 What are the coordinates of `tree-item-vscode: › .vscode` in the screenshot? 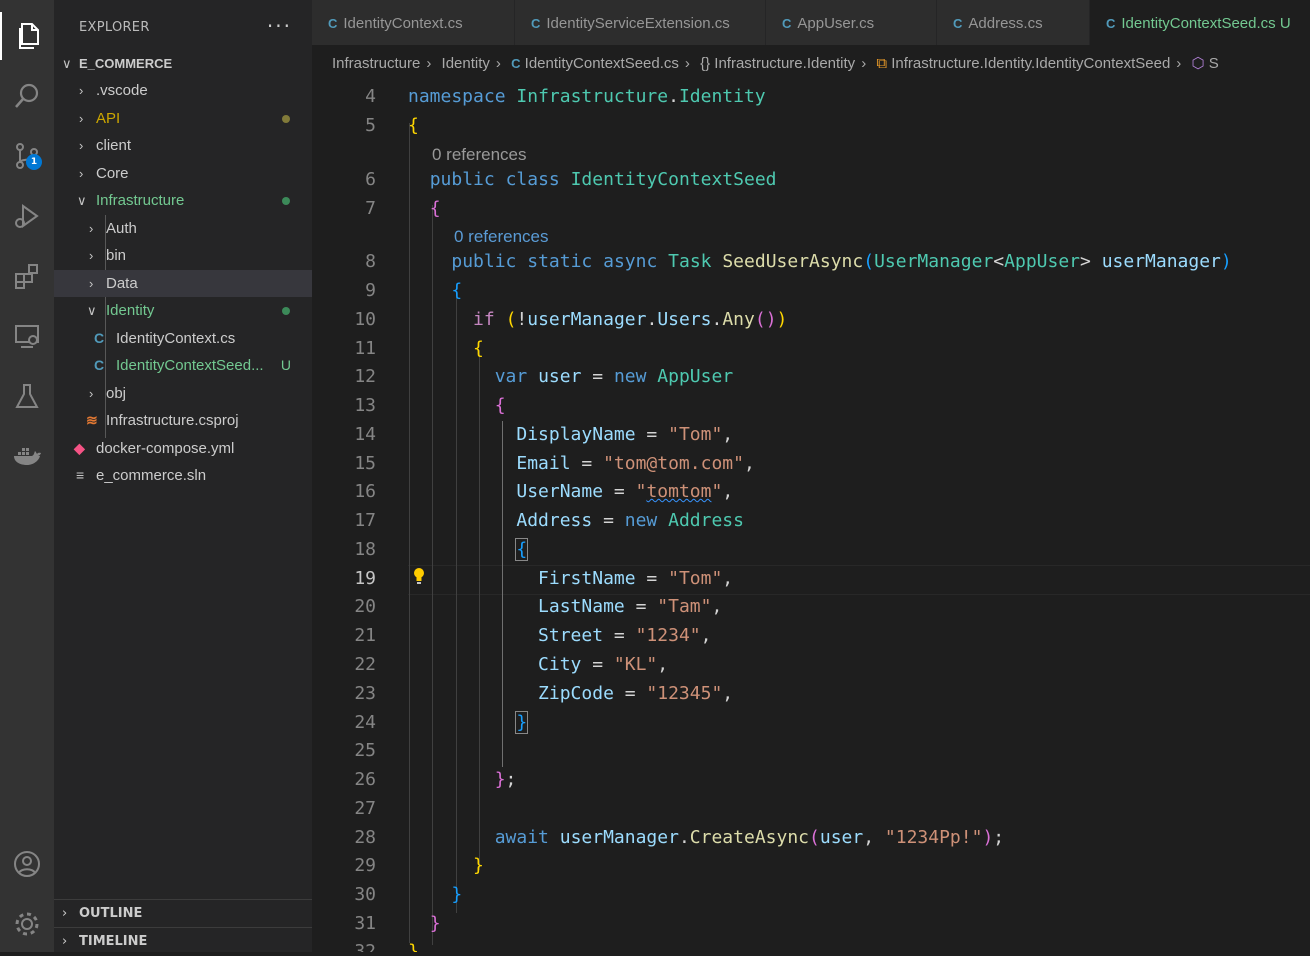 It's located at (183, 90).